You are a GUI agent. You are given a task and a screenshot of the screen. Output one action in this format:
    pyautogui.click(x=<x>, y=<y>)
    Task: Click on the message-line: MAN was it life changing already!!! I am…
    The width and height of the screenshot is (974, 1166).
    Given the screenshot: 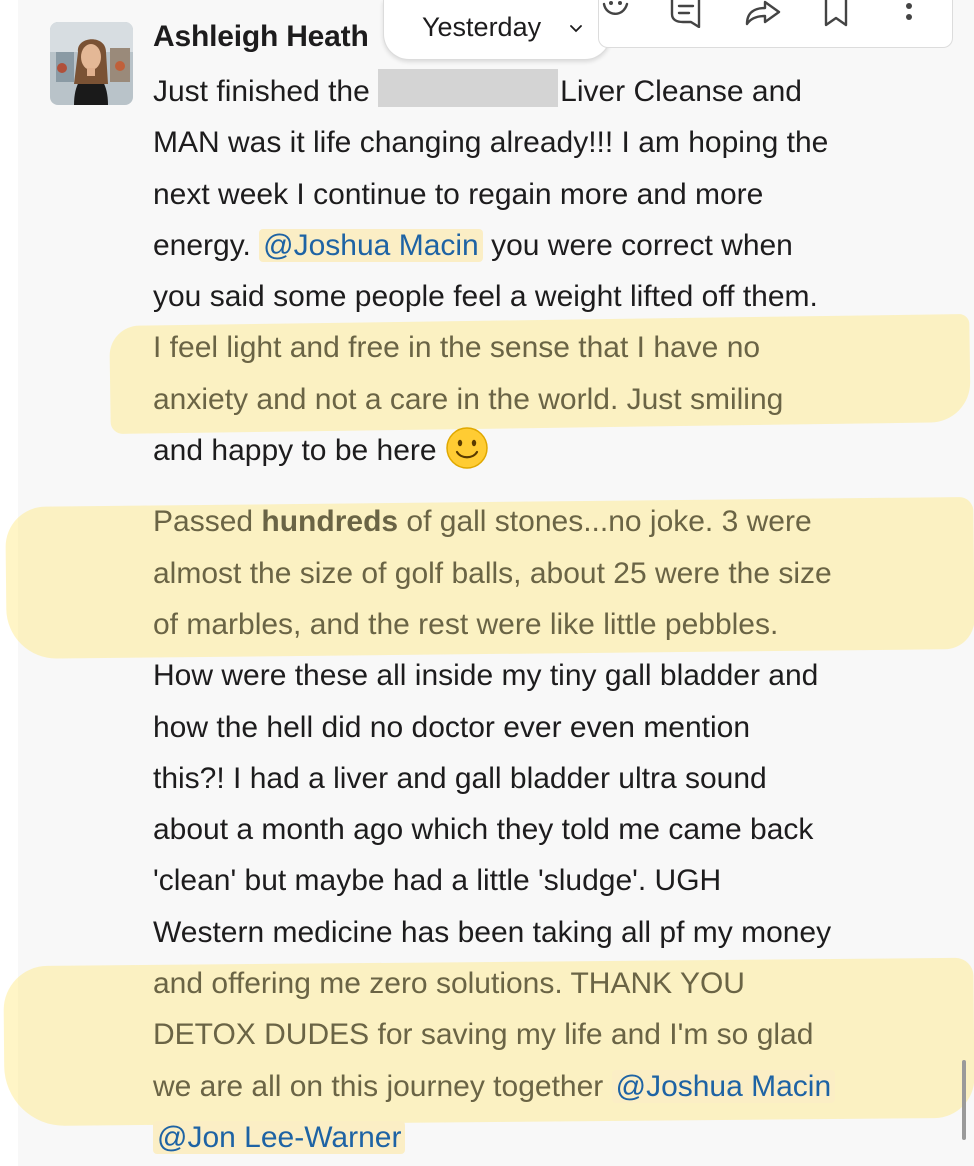 What is the action you would take?
    pyautogui.click(x=491, y=143)
    